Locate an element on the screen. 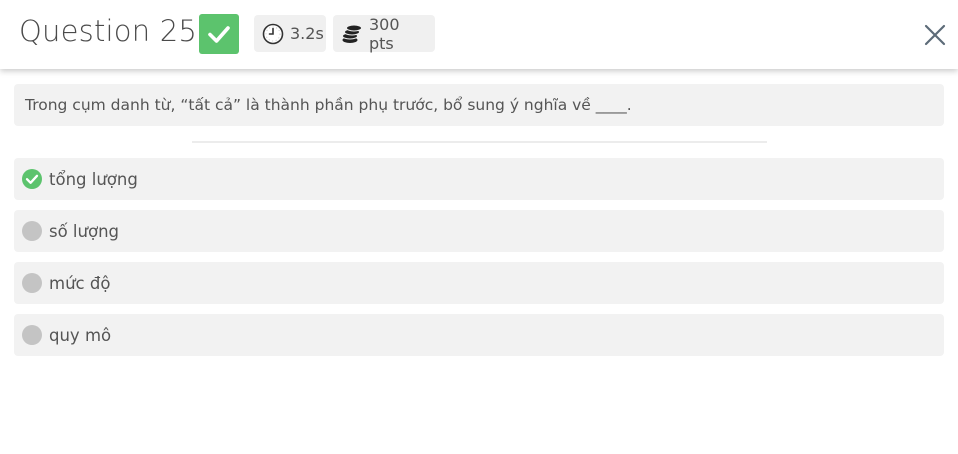 This screenshot has width=958, height=454. close-button is located at coordinates (935, 35).